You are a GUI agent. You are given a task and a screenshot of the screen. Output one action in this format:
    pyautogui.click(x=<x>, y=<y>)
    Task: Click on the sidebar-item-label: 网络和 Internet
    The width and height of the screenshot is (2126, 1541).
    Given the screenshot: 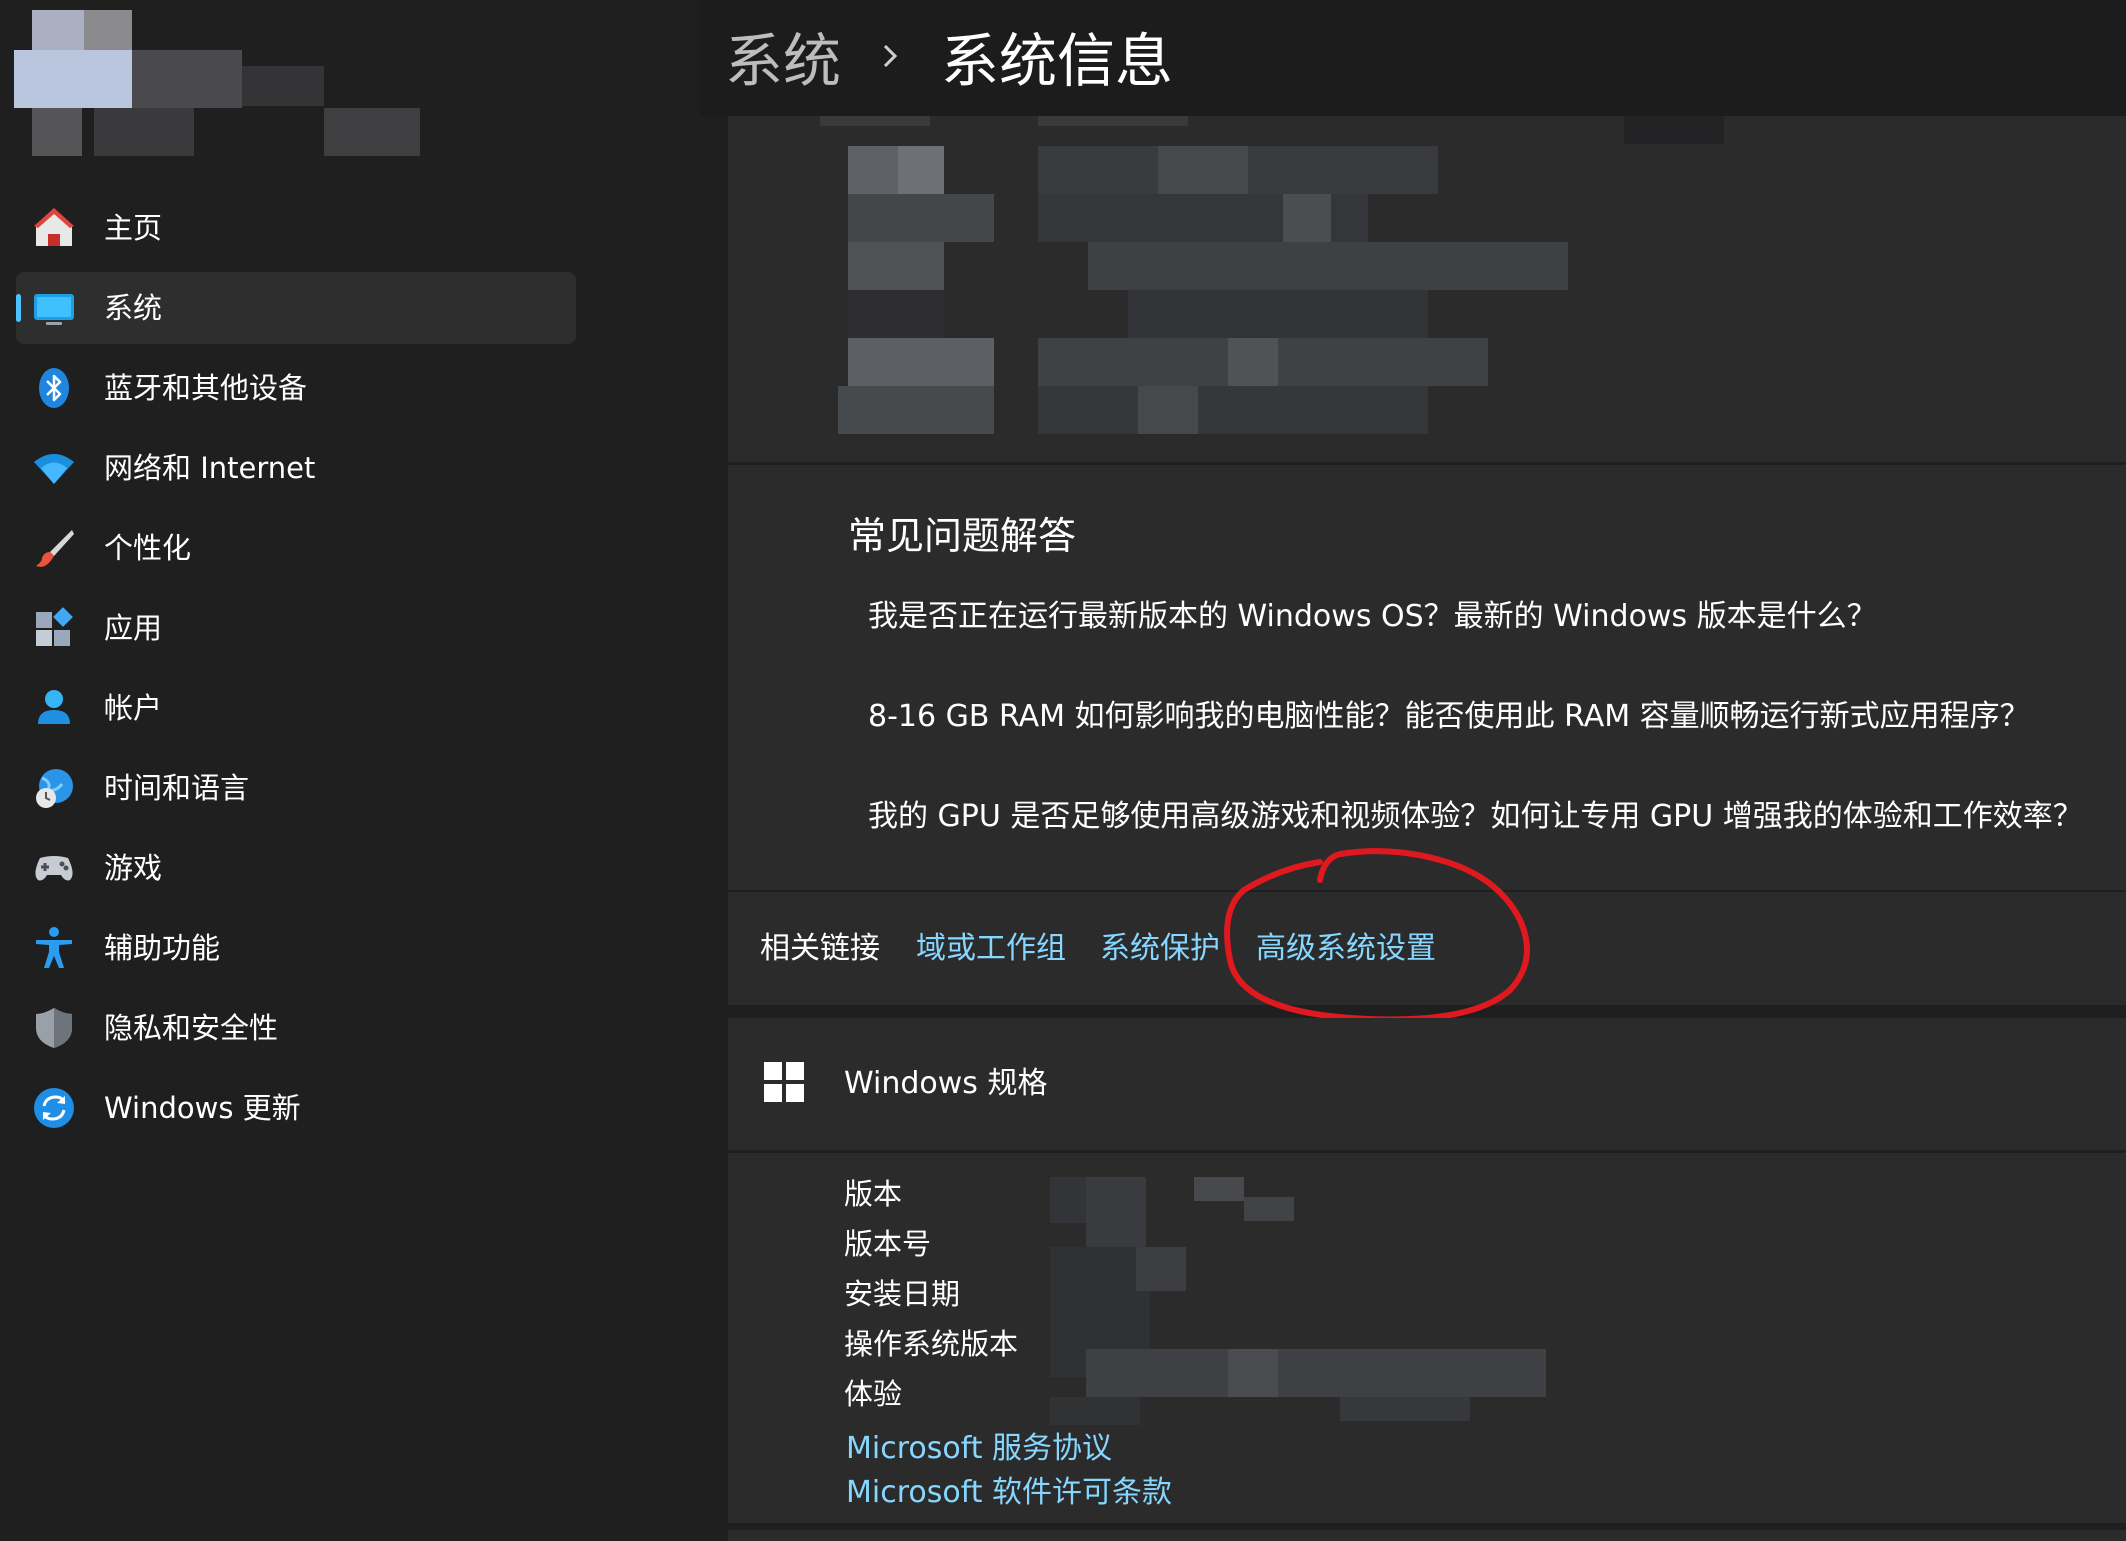 What is the action you would take?
    pyautogui.click(x=210, y=468)
    